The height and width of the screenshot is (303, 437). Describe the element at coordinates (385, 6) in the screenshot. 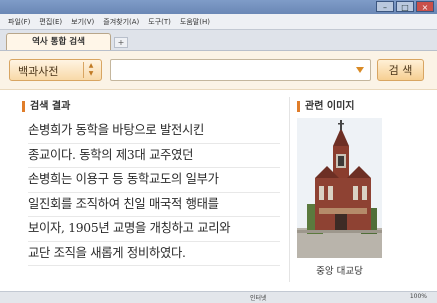

I see `minimize-icon: –` at that location.